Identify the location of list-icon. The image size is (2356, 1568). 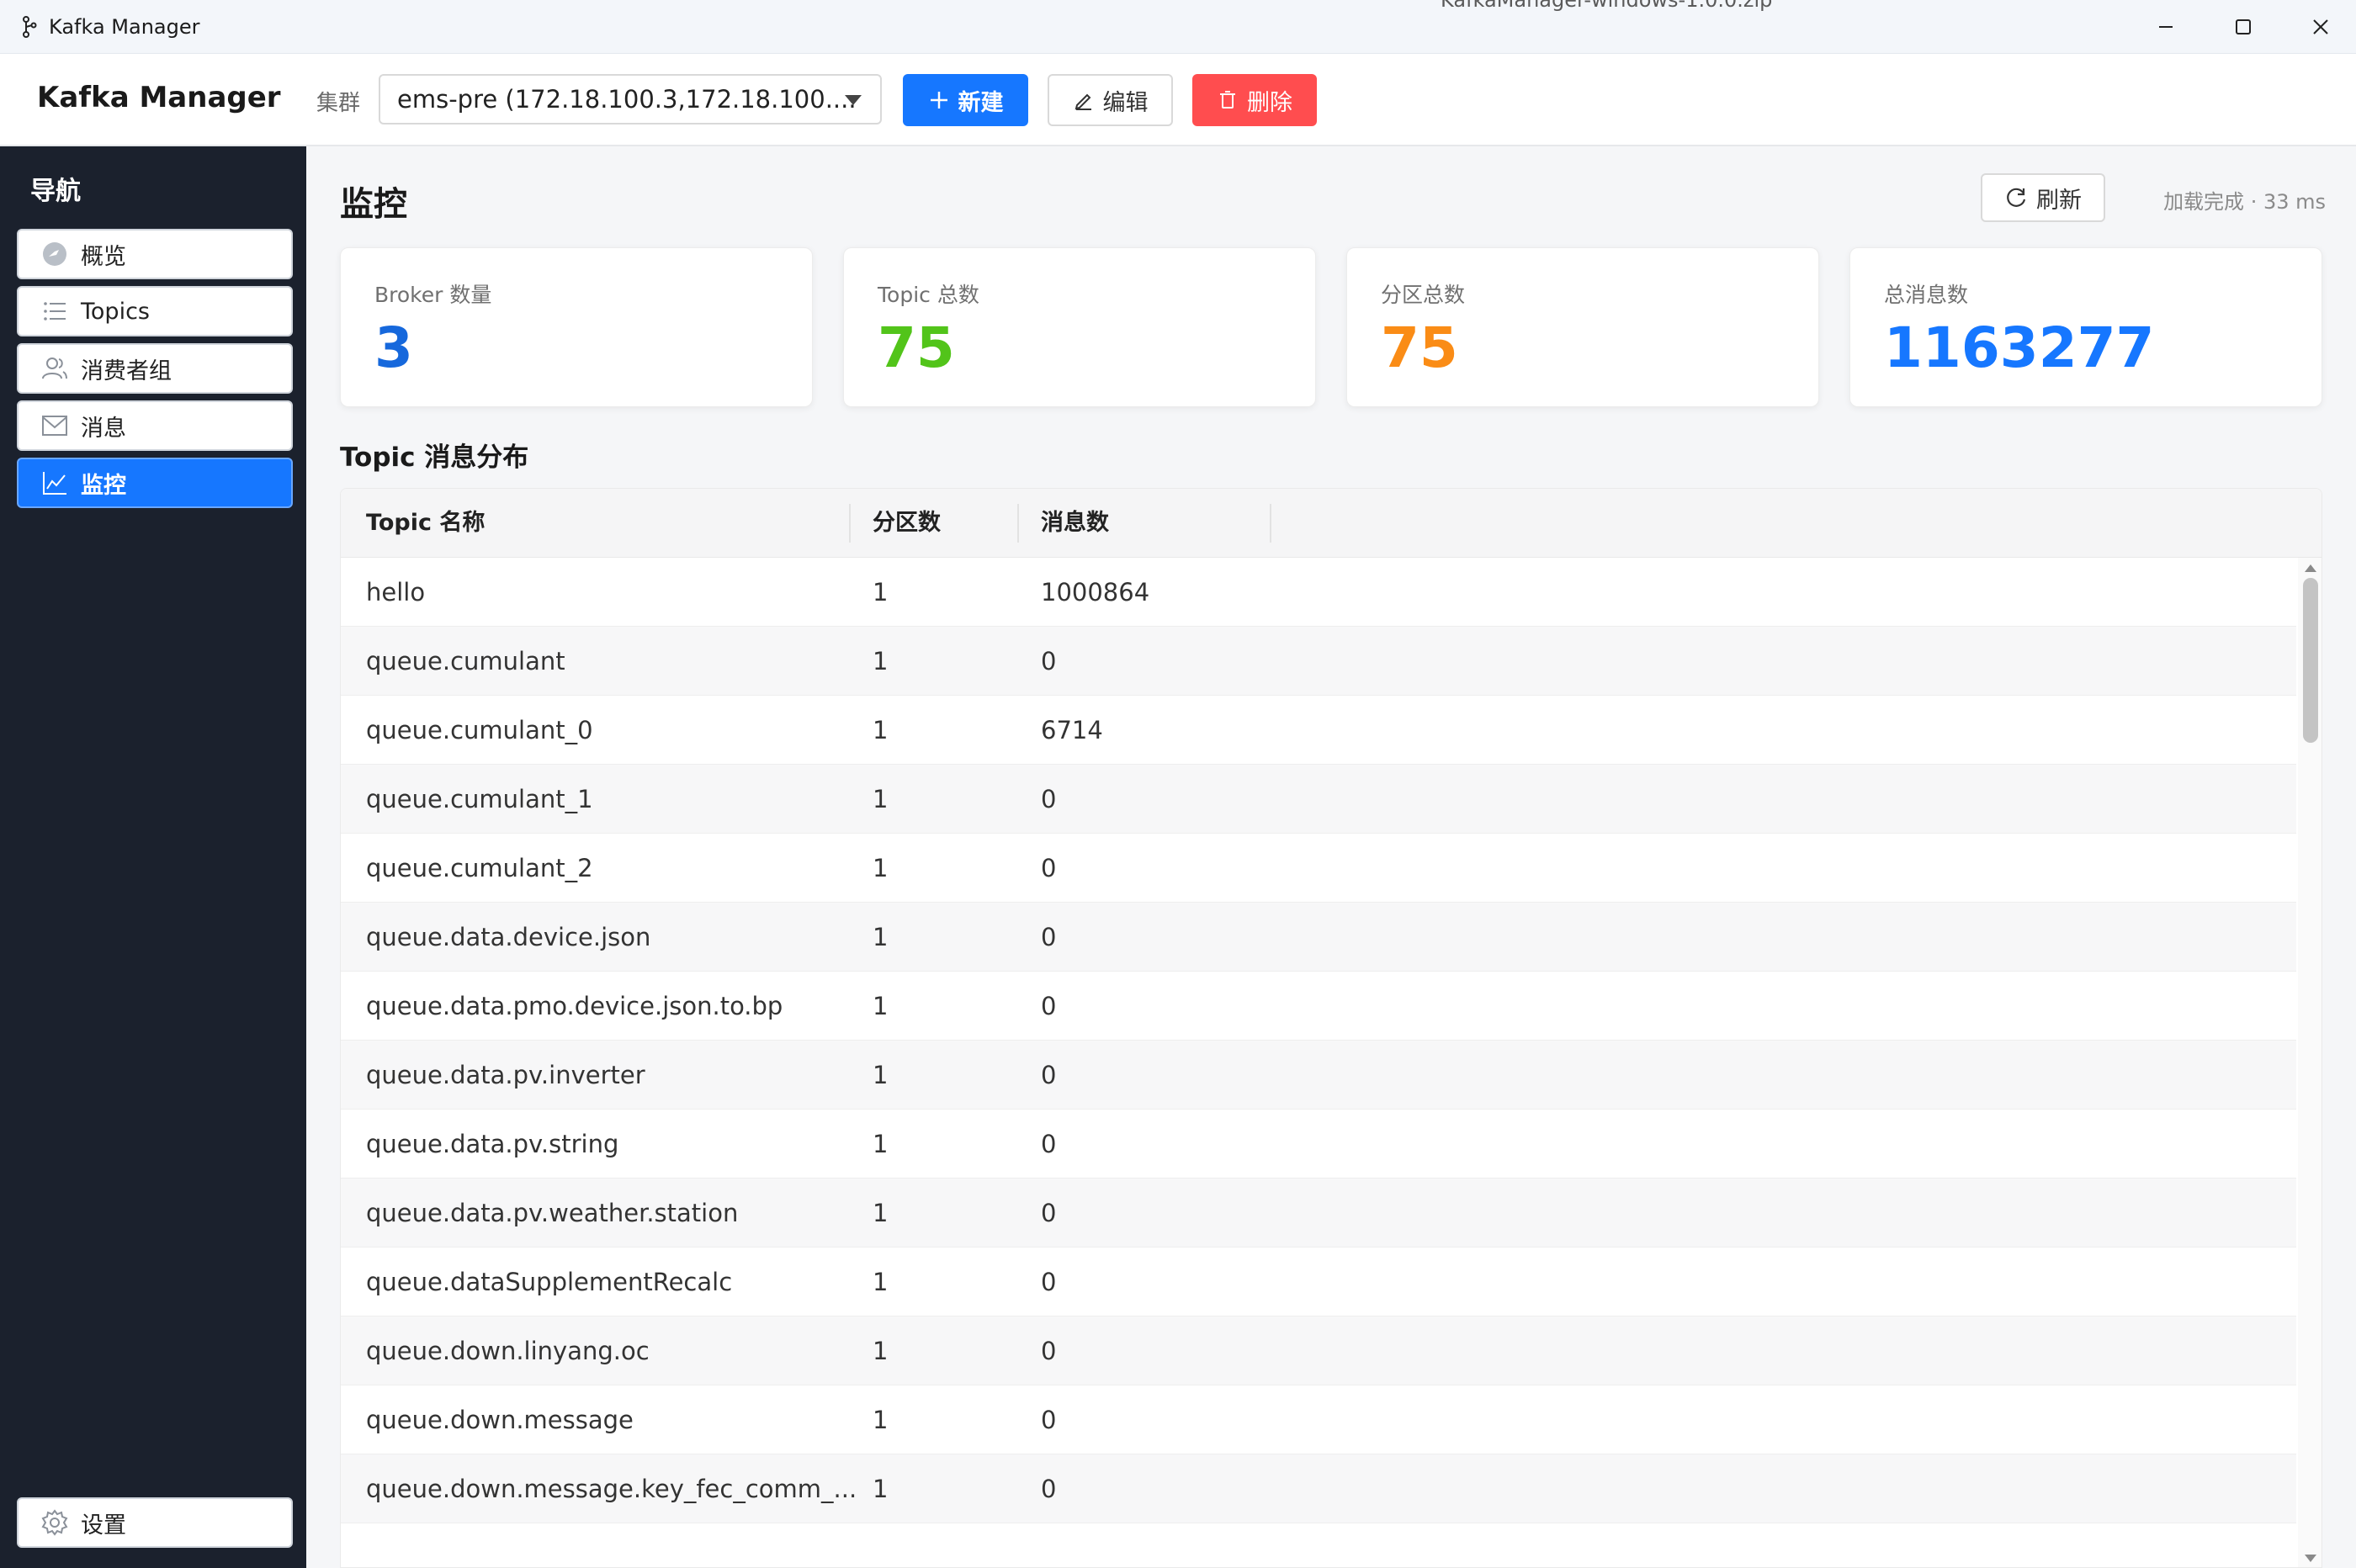
(55, 311).